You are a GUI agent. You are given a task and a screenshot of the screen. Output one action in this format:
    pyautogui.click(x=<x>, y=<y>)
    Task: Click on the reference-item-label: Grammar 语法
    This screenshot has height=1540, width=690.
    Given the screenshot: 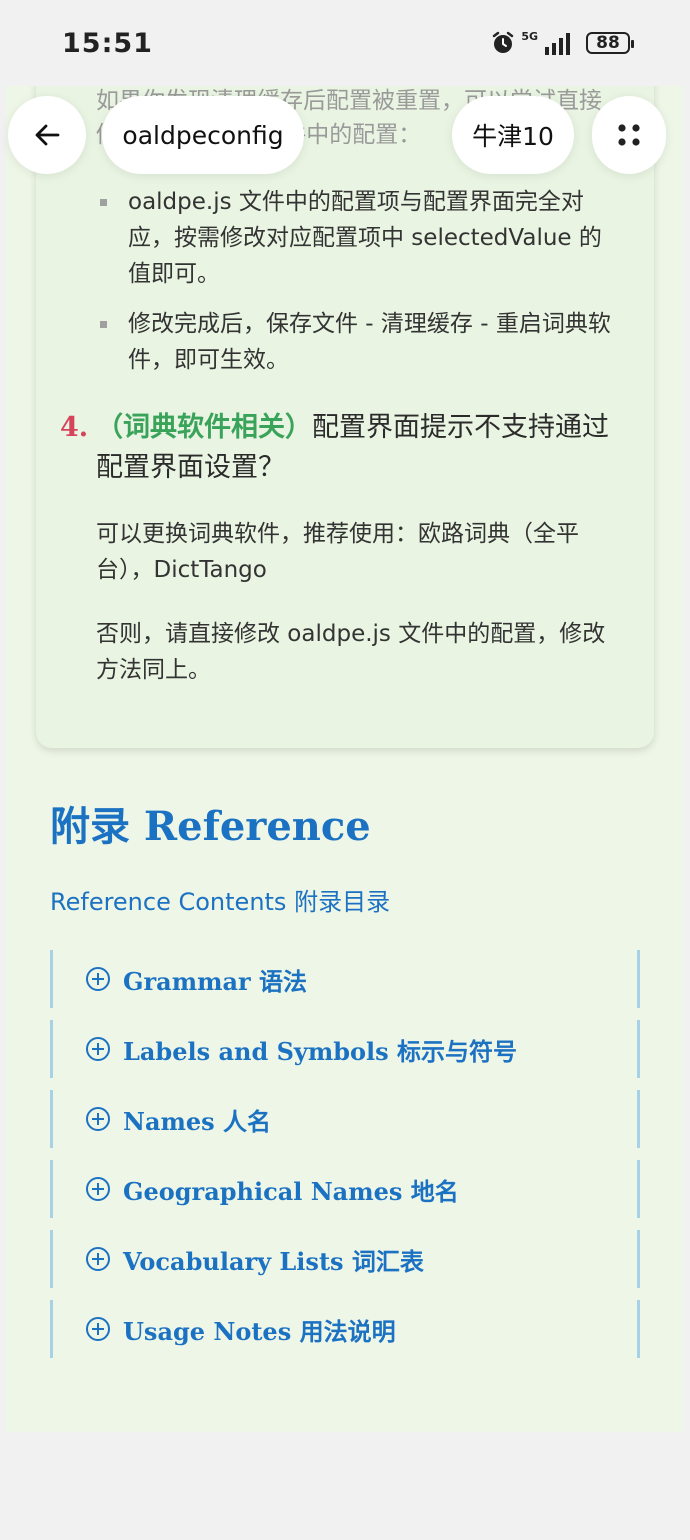 What is the action you would take?
    pyautogui.click(x=215, y=981)
    